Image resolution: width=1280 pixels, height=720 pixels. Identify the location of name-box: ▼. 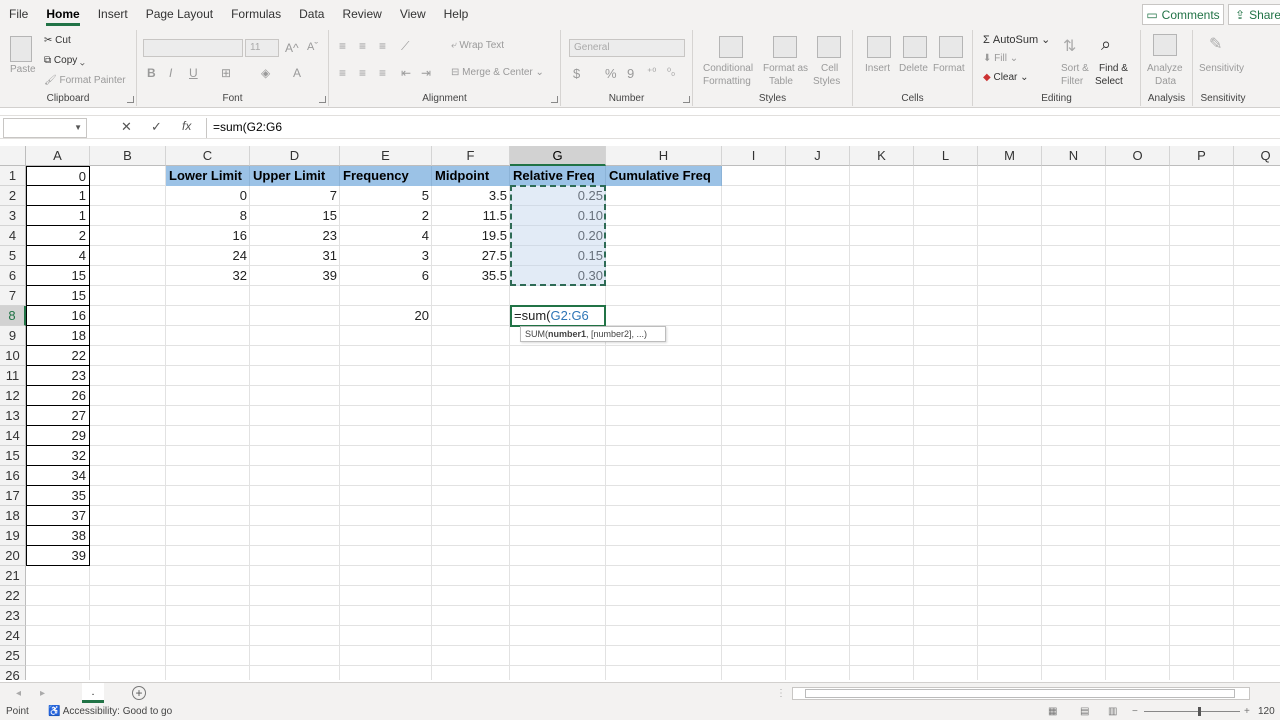
(45, 128).